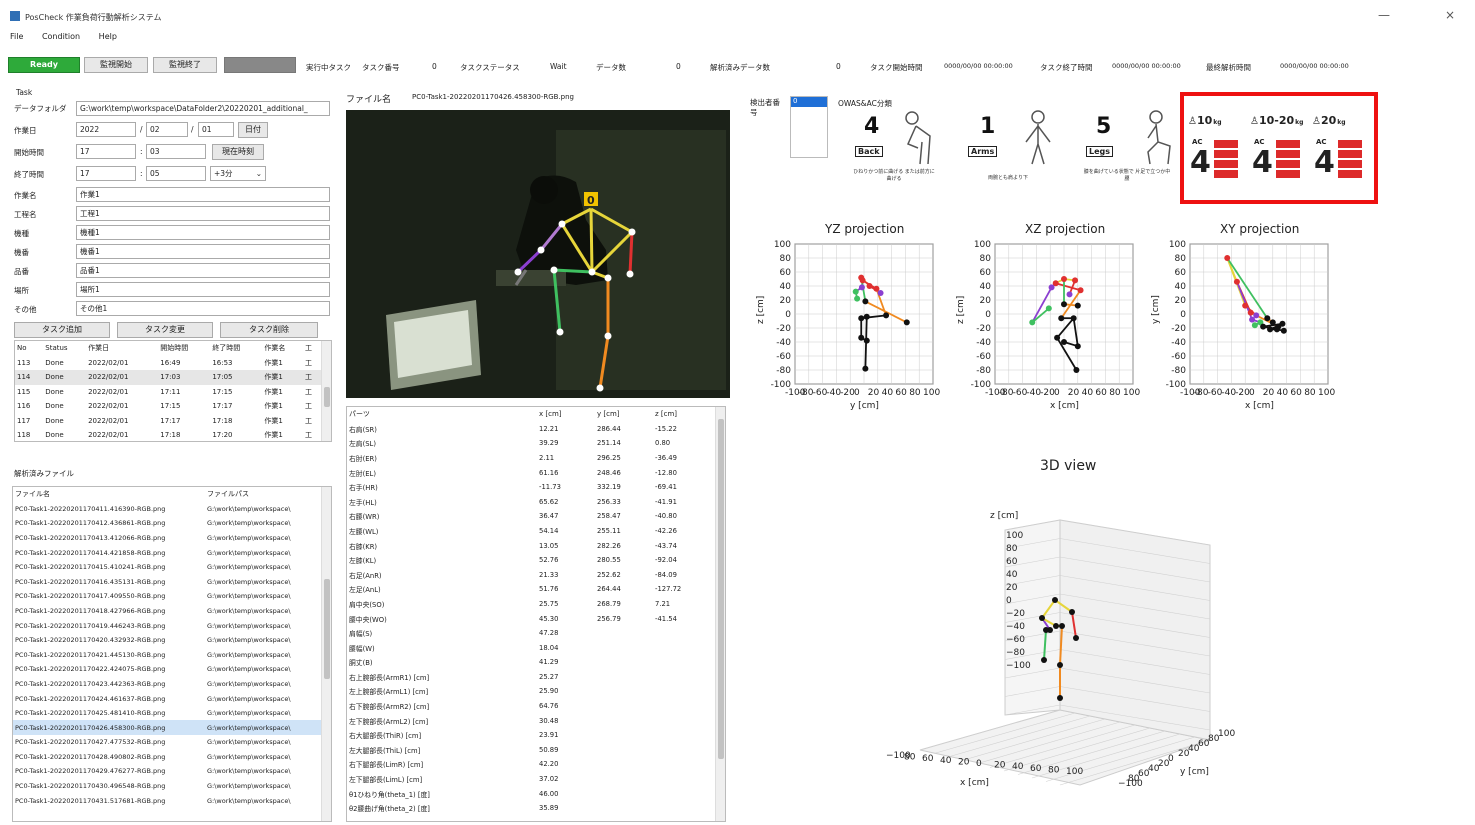  Describe the element at coordinates (184, 348) in the screenshot. I see `task-table-header-cell: 開始時間` at that location.